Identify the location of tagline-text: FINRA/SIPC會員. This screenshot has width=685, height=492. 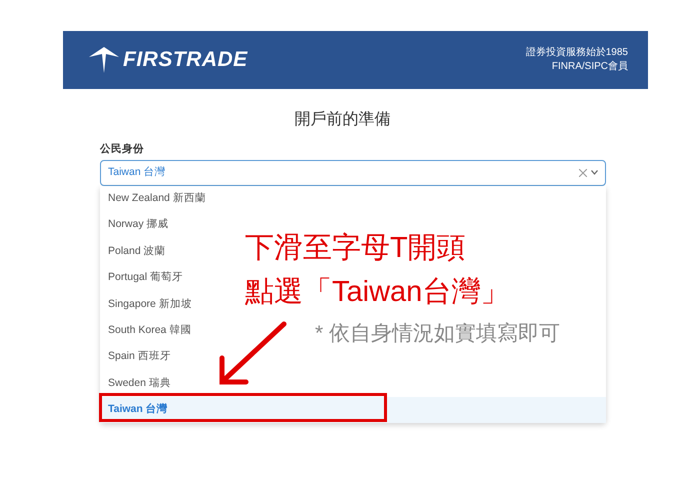
(589, 67).